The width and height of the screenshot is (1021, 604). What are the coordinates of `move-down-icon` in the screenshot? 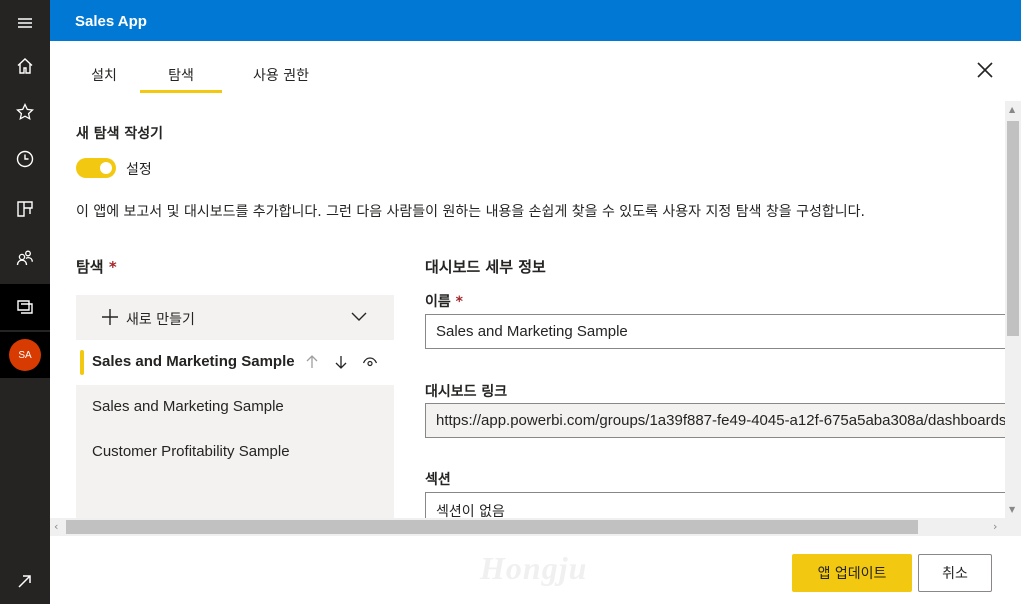 It's located at (341, 362).